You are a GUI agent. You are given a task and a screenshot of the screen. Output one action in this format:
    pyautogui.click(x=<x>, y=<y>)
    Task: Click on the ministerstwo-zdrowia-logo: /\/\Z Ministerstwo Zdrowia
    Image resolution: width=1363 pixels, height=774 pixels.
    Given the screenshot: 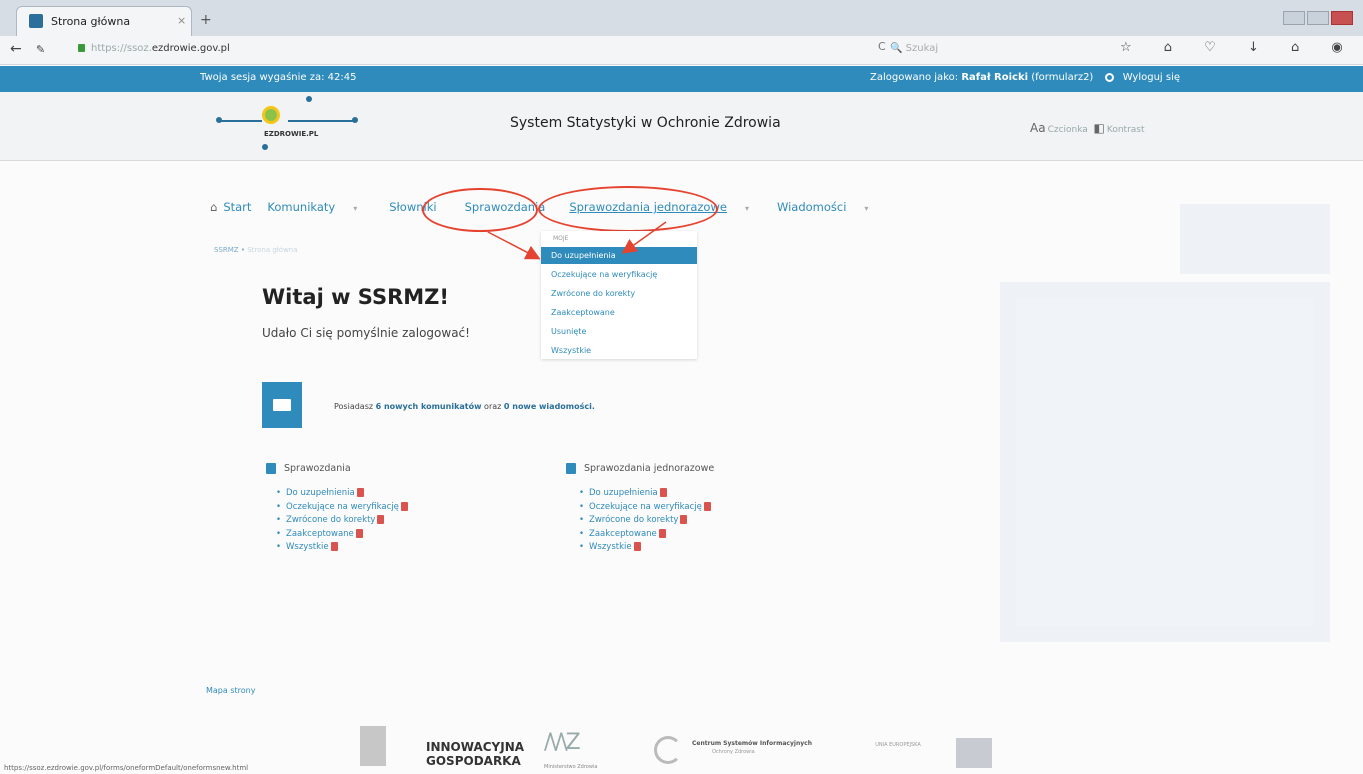 What is the action you would take?
    pyautogui.click(x=575, y=750)
    